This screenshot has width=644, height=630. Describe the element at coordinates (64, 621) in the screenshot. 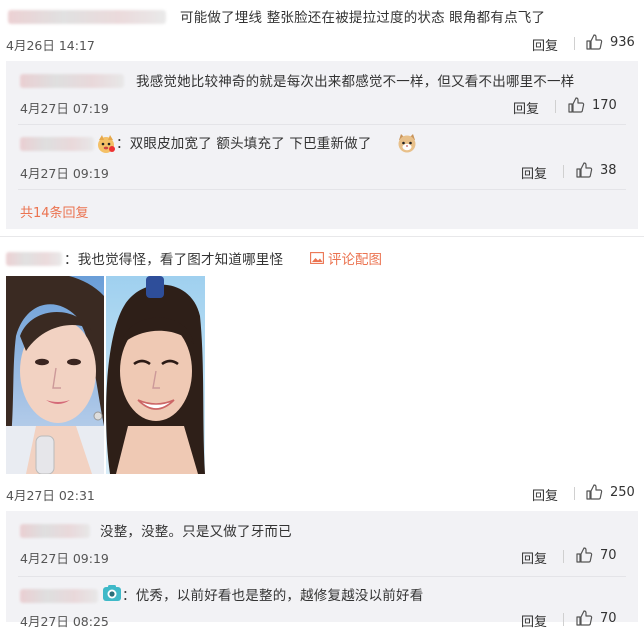

I see `reply-time: 4月27日 08:25` at that location.